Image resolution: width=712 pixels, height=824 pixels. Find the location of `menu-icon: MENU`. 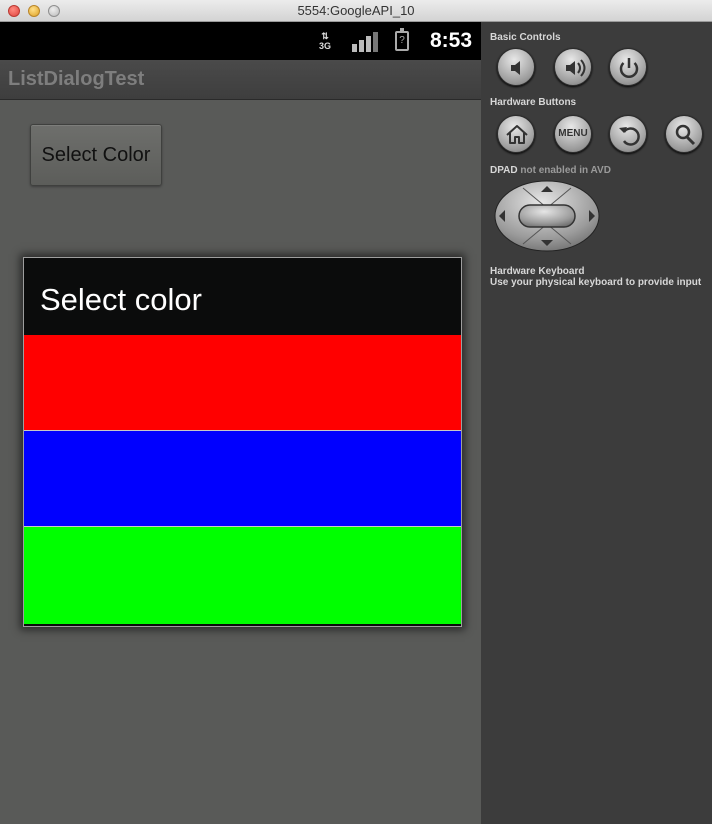

menu-icon: MENU is located at coordinates (573, 134).